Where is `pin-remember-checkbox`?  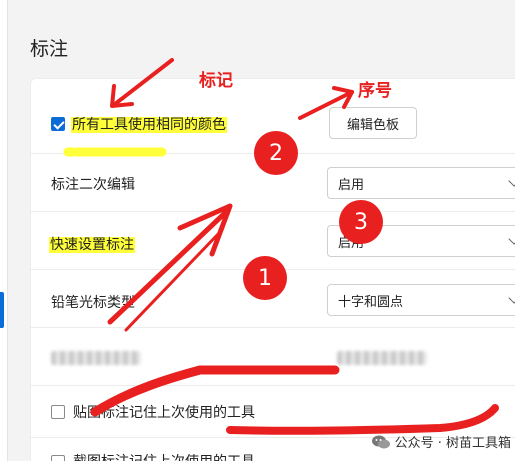 pin-remember-checkbox is located at coordinates (58, 412).